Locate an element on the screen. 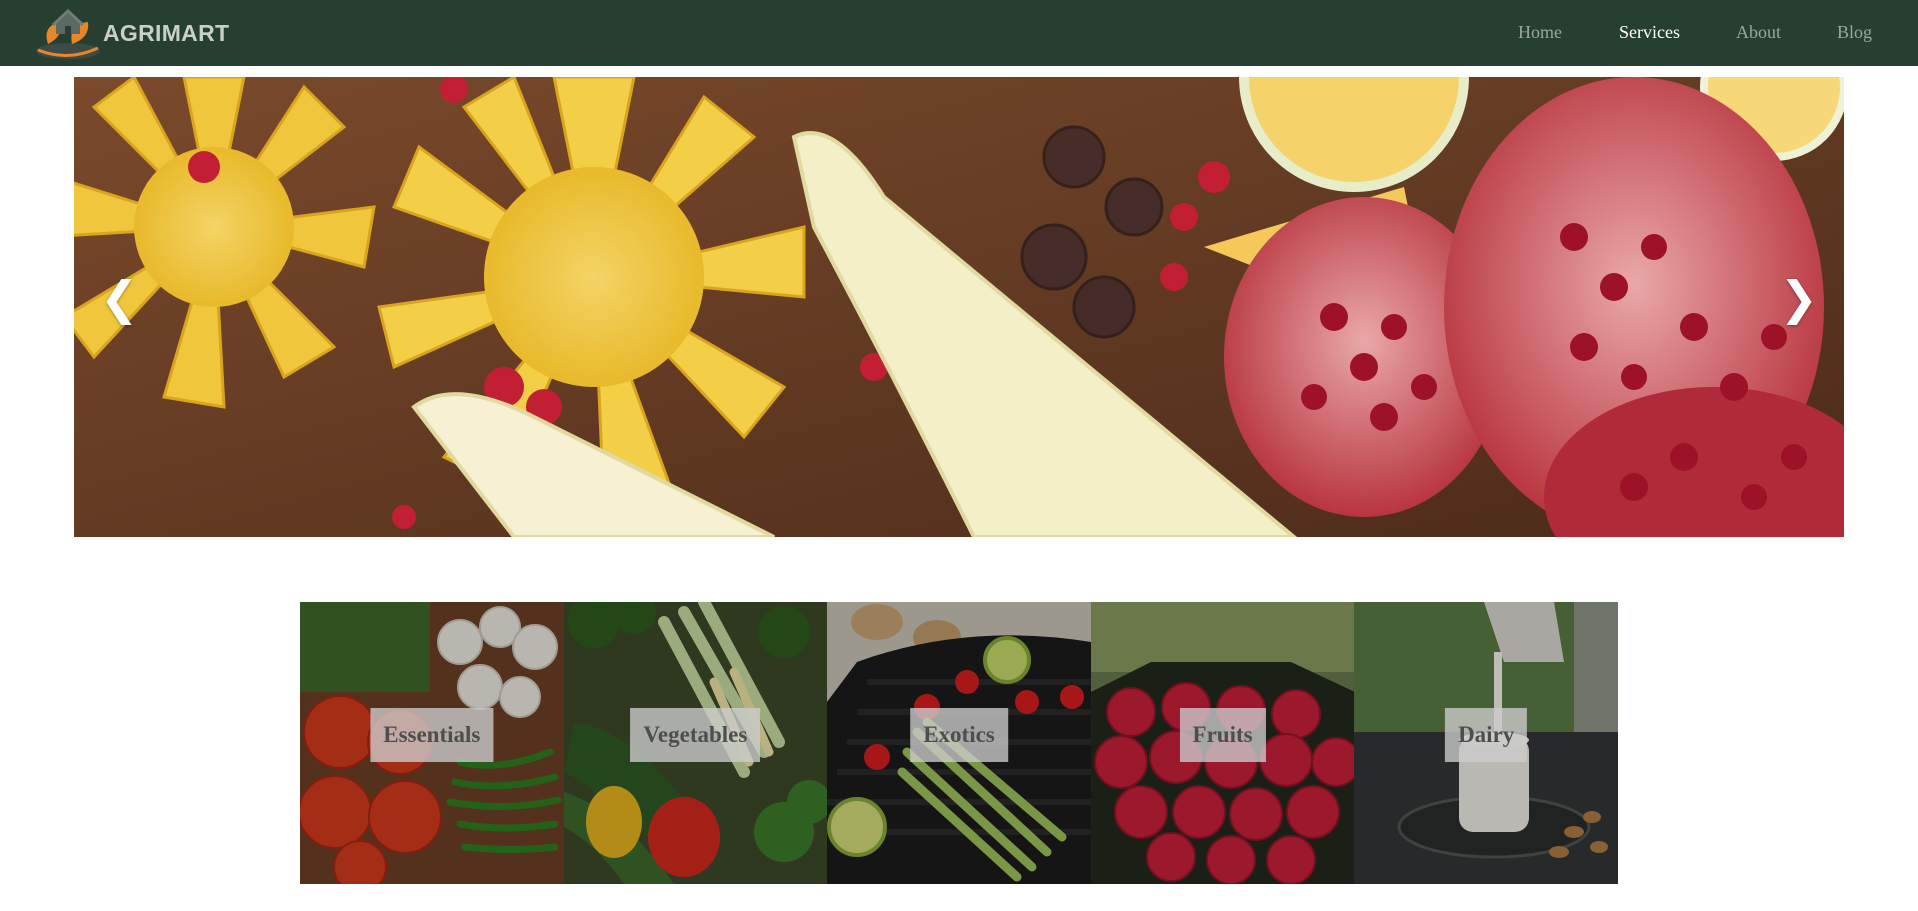 The image size is (1918, 911). house-leaf-logo-icon is located at coordinates (68, 33).